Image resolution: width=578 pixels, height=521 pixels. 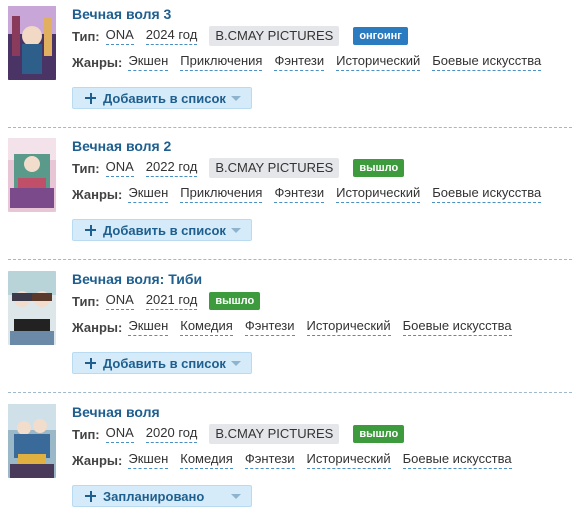 What do you see at coordinates (380, 36) in the screenshot?
I see `status-badge: онгоинг` at bounding box center [380, 36].